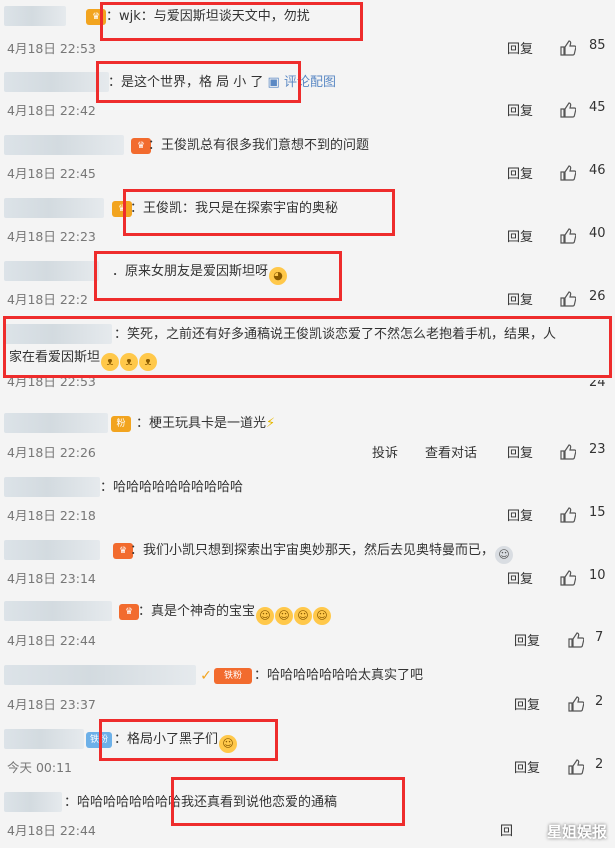 The height and width of the screenshot is (848, 615). Describe the element at coordinates (597, 107) in the screenshot. I see `like-count: 45` at that location.